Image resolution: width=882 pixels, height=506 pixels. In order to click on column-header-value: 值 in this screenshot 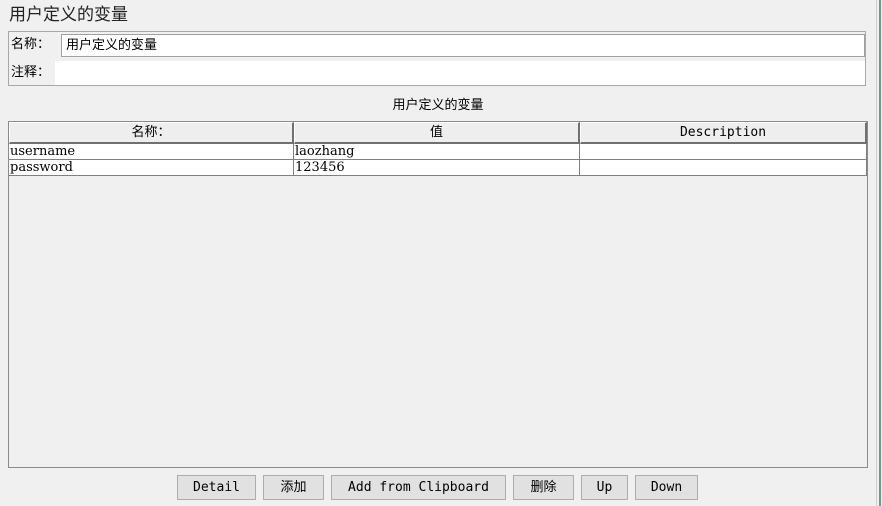, I will do `click(437, 133)`.